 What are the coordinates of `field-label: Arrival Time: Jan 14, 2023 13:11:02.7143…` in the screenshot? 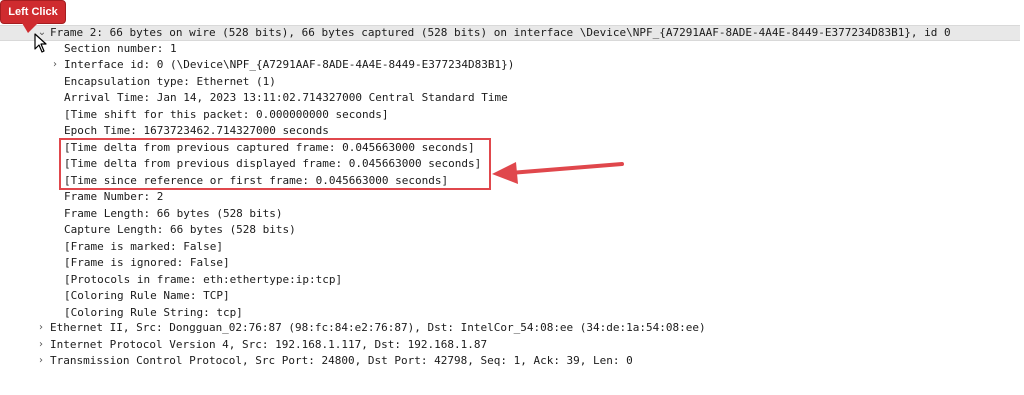 It's located at (286, 97).